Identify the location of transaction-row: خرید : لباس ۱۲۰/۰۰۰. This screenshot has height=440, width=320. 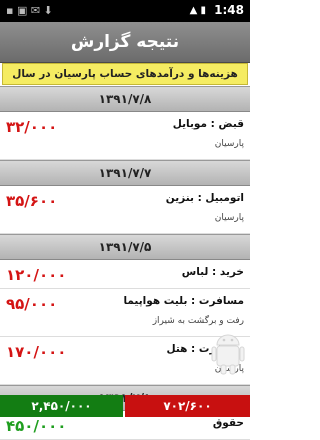
(125, 274).